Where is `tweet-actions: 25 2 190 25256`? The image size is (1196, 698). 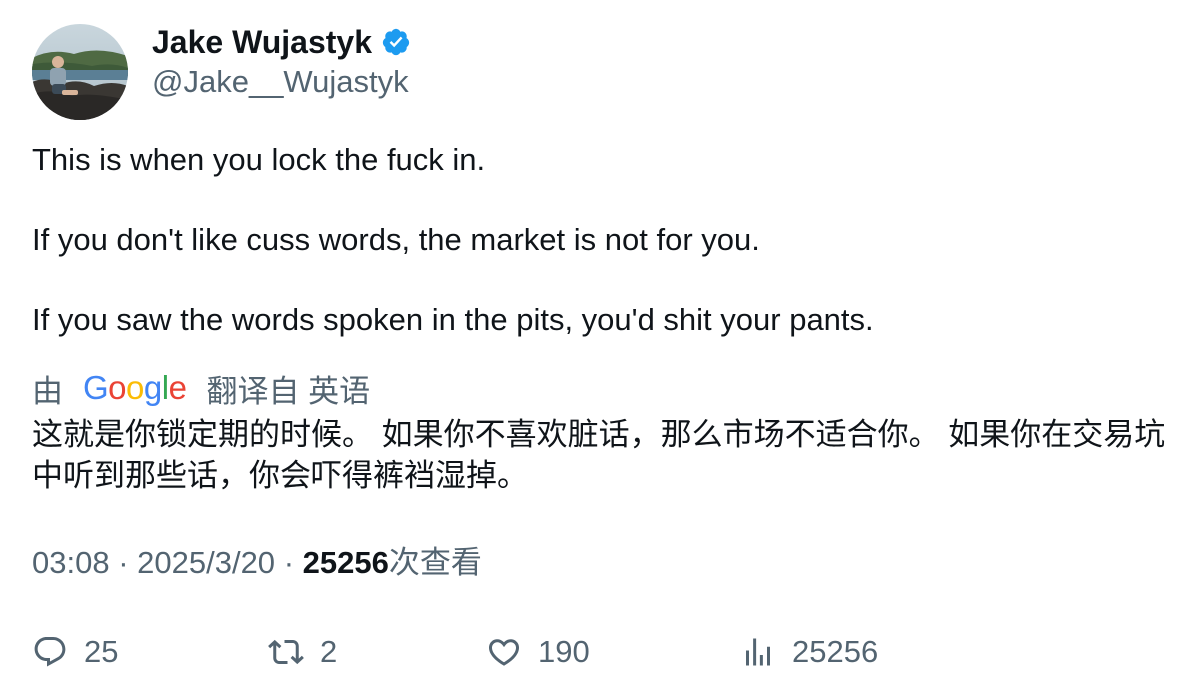 tweet-actions: 25 2 190 25256 is located at coordinates (602, 652).